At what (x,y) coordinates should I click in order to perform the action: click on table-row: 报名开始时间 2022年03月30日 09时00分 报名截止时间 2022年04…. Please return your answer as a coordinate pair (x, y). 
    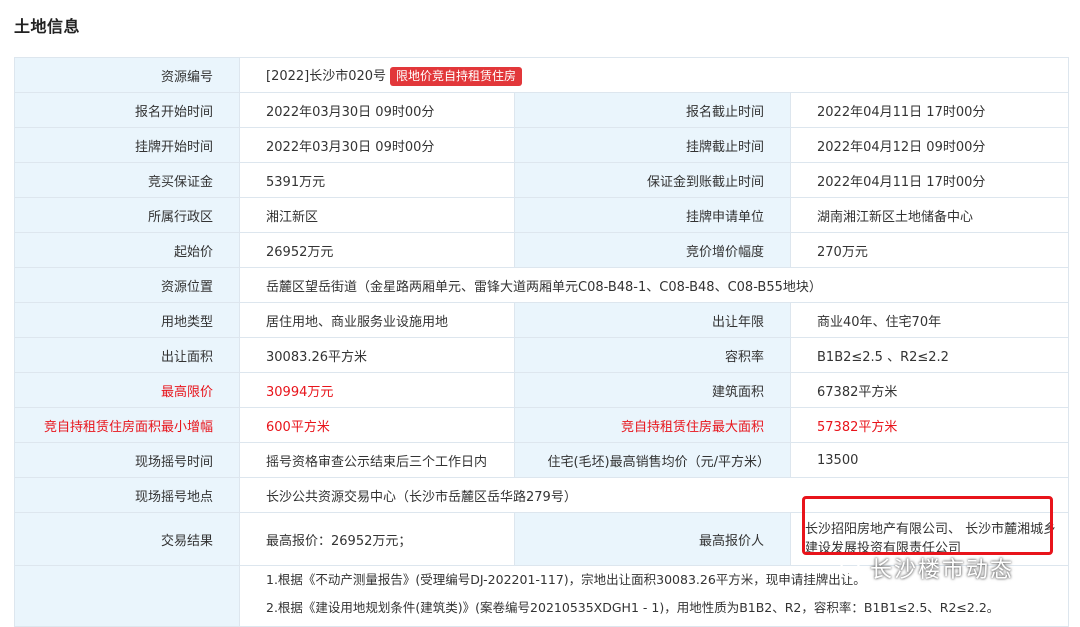
    Looking at the image, I should click on (542, 110).